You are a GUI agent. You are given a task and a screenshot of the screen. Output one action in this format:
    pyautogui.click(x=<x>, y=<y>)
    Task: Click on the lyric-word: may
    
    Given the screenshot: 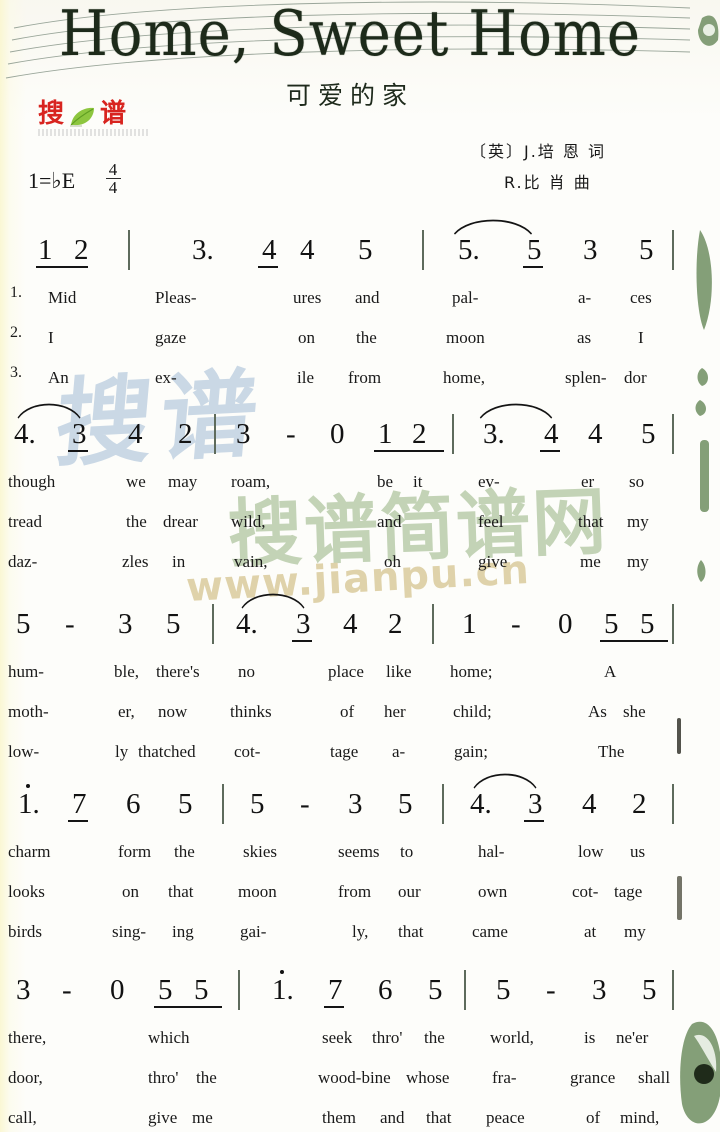 What is the action you would take?
    pyautogui.click(x=183, y=481)
    